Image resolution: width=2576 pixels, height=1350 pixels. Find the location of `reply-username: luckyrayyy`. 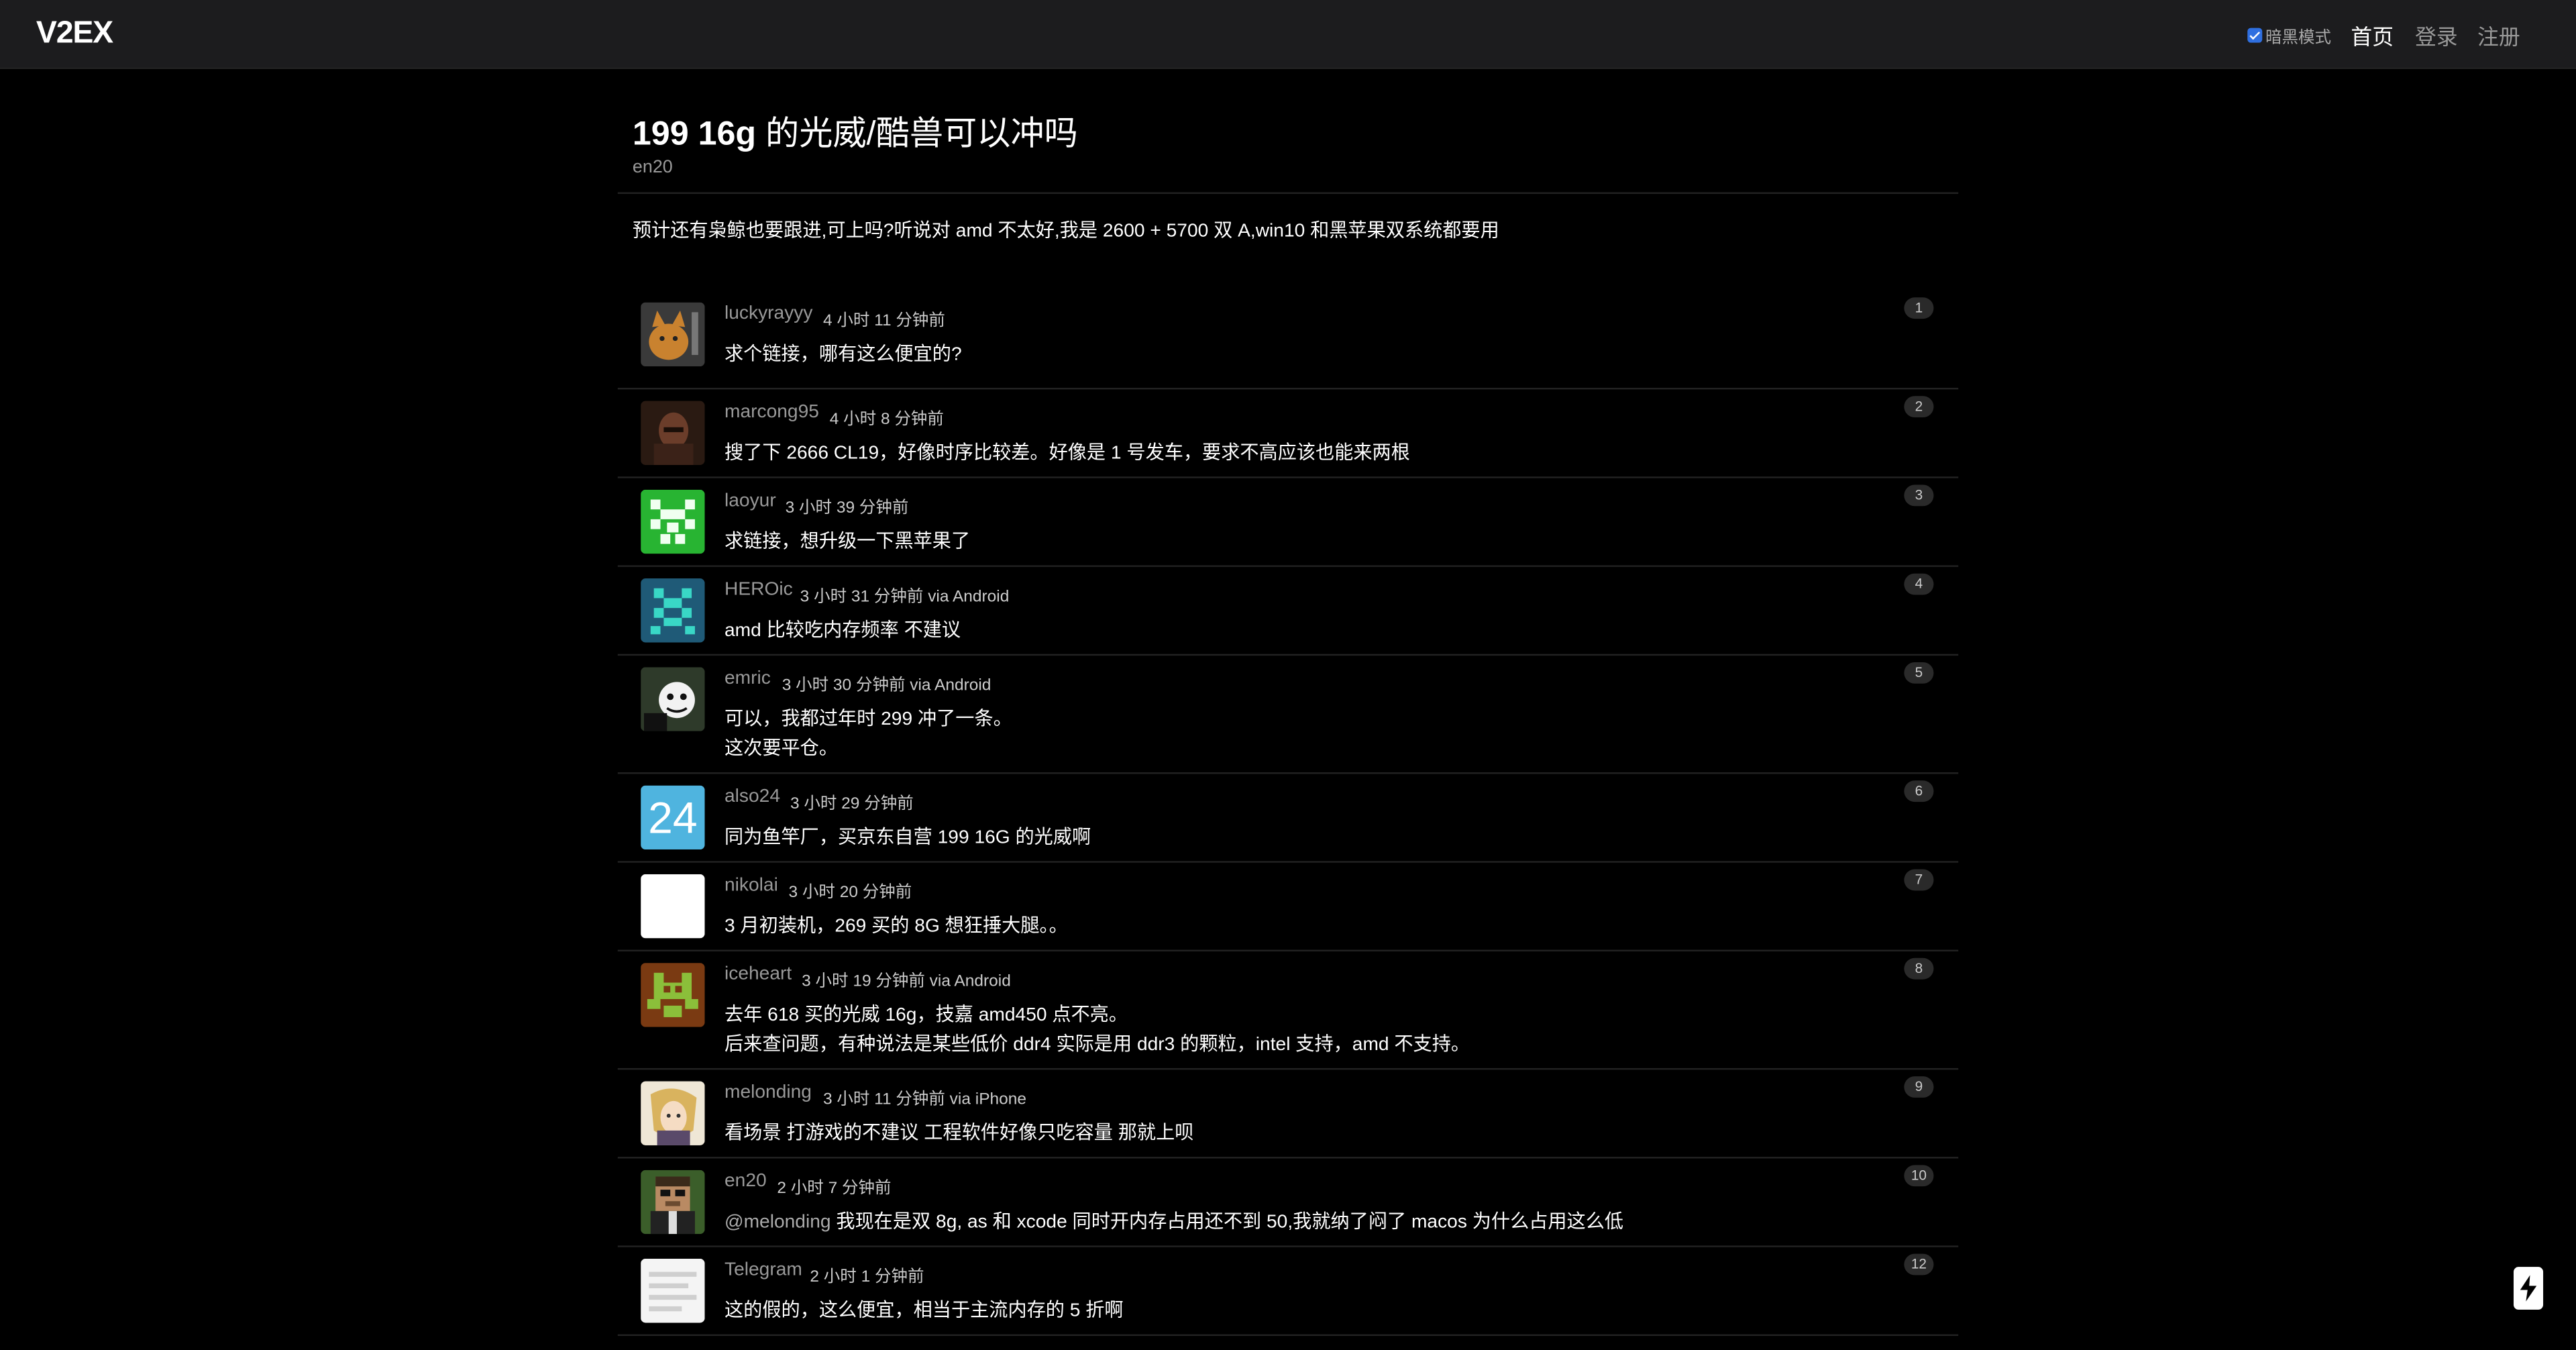

reply-username: luckyrayyy is located at coordinates (768, 313).